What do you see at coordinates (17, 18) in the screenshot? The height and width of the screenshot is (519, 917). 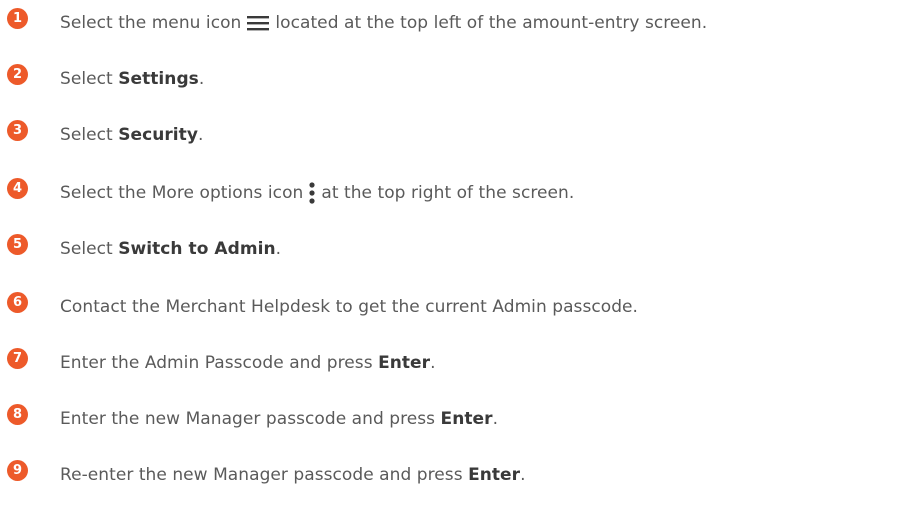 I see `step-number-badge: 1` at bounding box center [17, 18].